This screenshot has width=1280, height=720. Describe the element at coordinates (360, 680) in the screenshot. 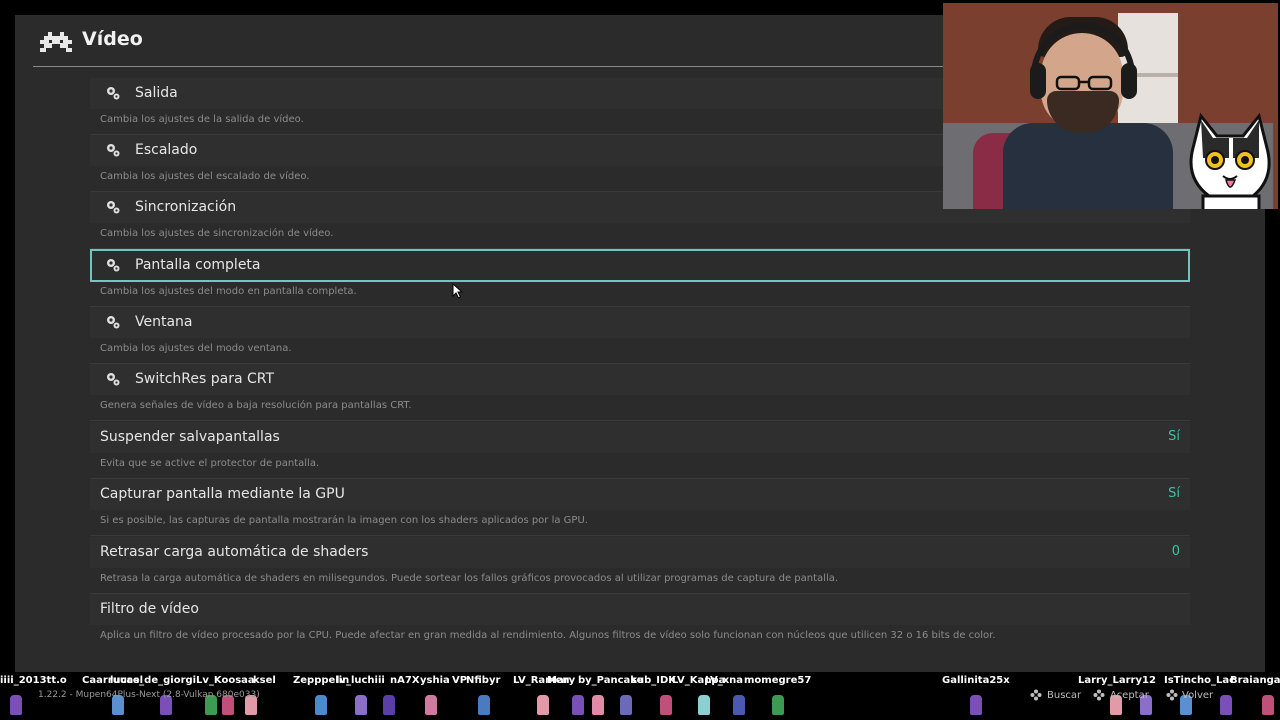

I see `chat-username: lv_luchiii` at that location.